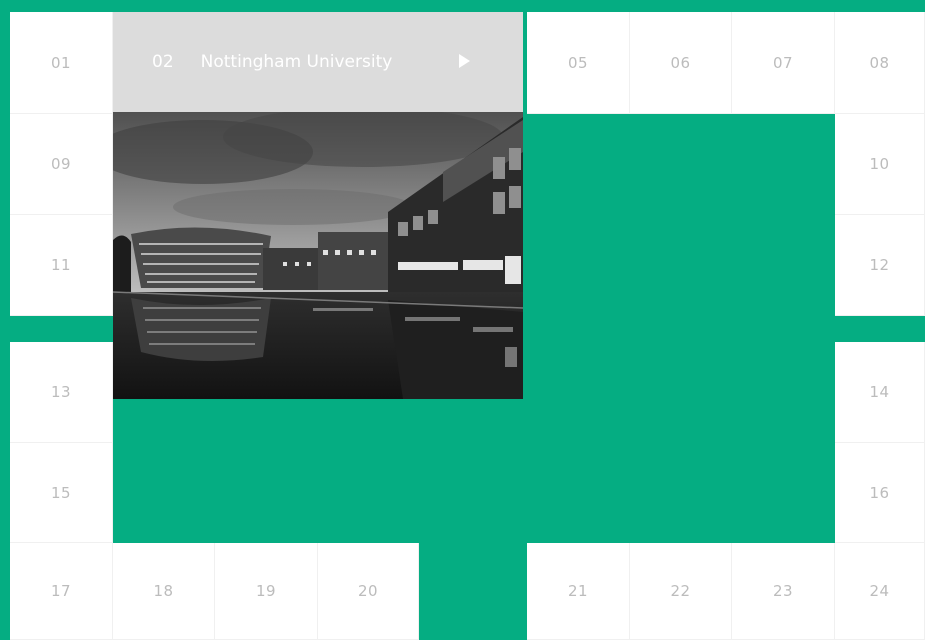  Describe the element at coordinates (880, 265) in the screenshot. I see `tile-12: 12` at that location.